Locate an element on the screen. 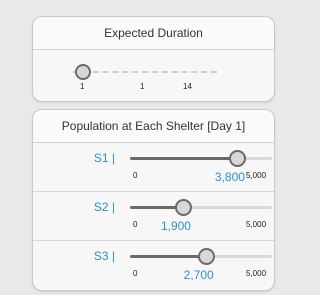 Image resolution: width=320 pixels, height=295 pixels. expected-duration-slider: 1 1 14 is located at coordinates (153, 75).